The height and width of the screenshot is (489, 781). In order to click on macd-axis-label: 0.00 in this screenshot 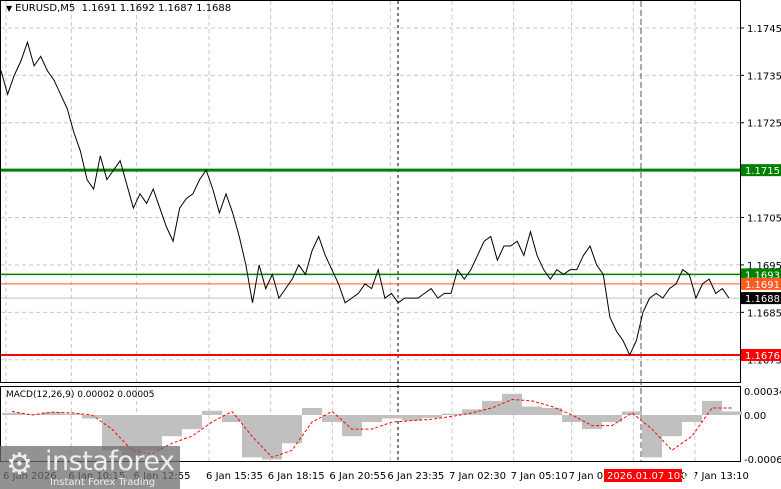, I will do `click(755, 416)`.